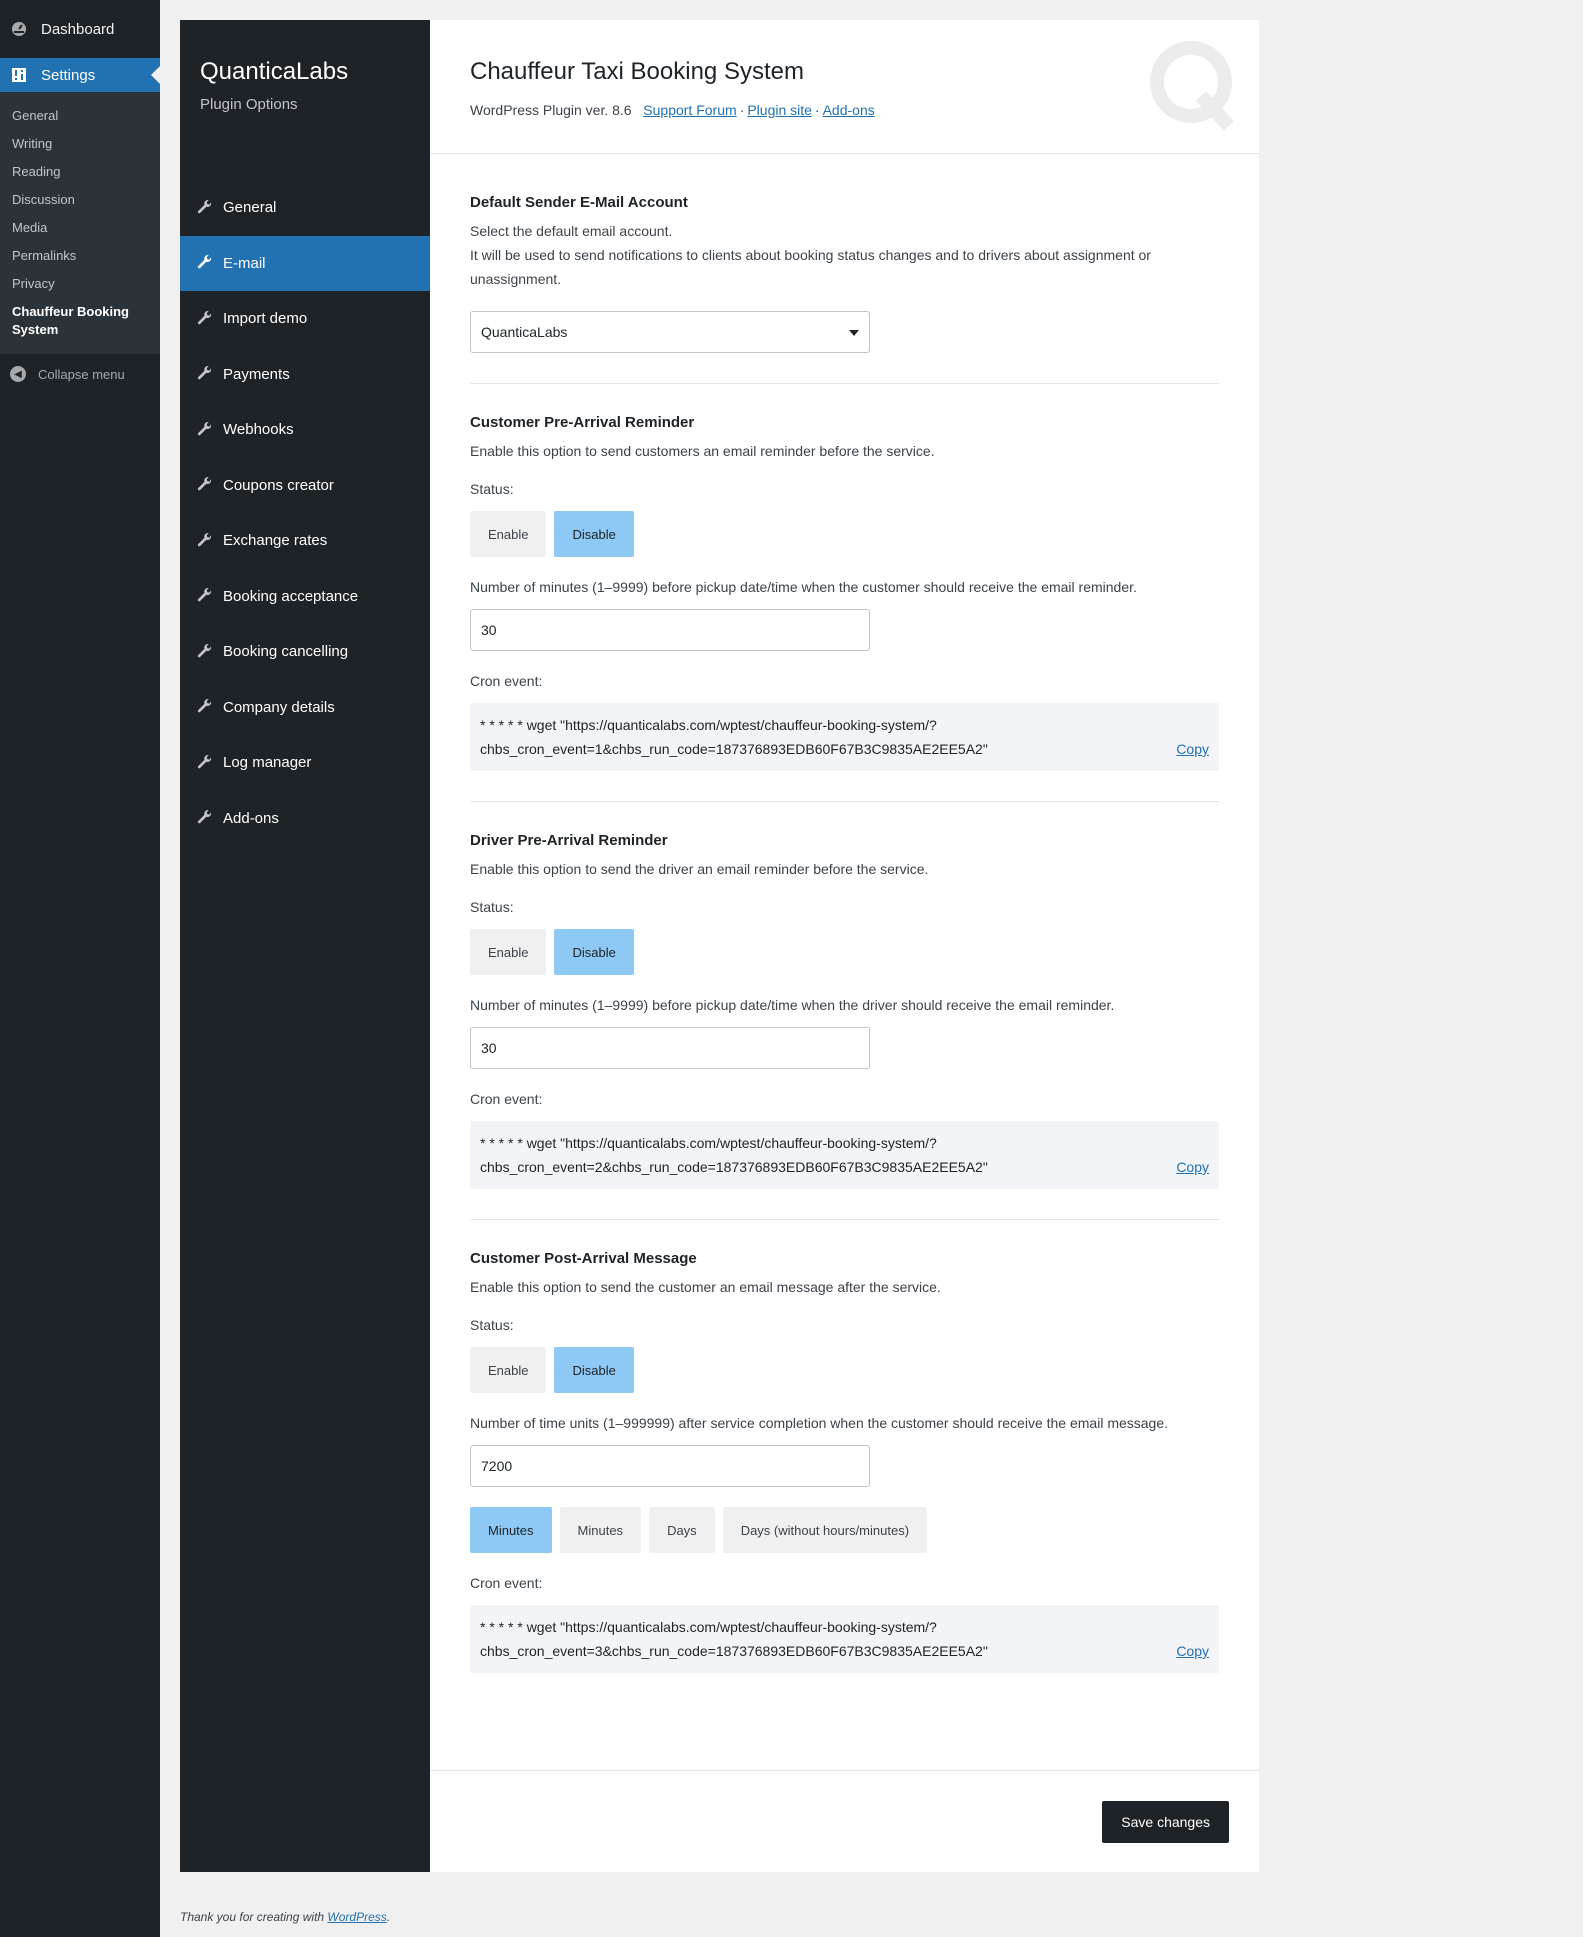 The height and width of the screenshot is (1937, 1583). I want to click on unit-minutes-alt-button: Minutes, so click(600, 1530).